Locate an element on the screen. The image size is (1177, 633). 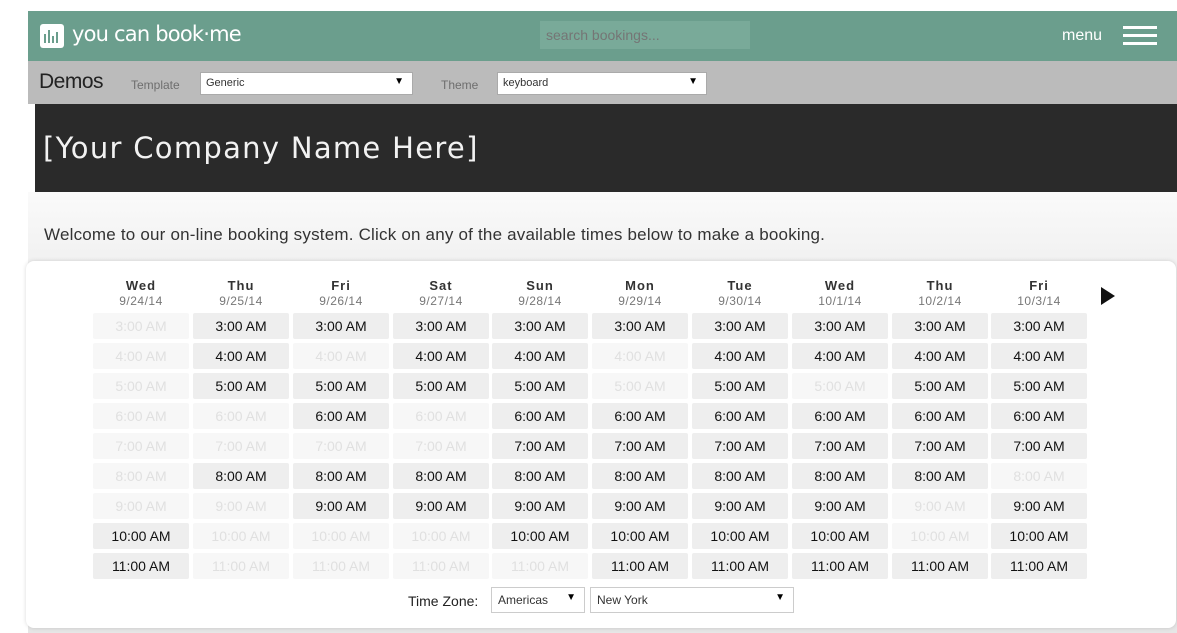
day-name: Fri is located at coordinates (1039, 285).